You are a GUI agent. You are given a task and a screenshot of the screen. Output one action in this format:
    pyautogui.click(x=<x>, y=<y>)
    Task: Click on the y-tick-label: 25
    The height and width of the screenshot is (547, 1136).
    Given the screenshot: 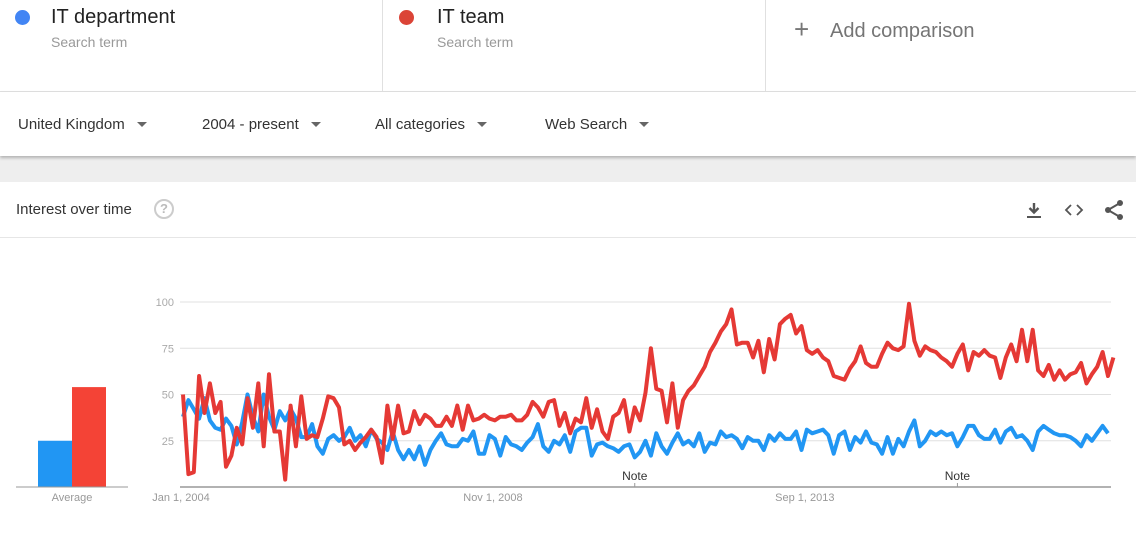 What is the action you would take?
    pyautogui.click(x=168, y=442)
    